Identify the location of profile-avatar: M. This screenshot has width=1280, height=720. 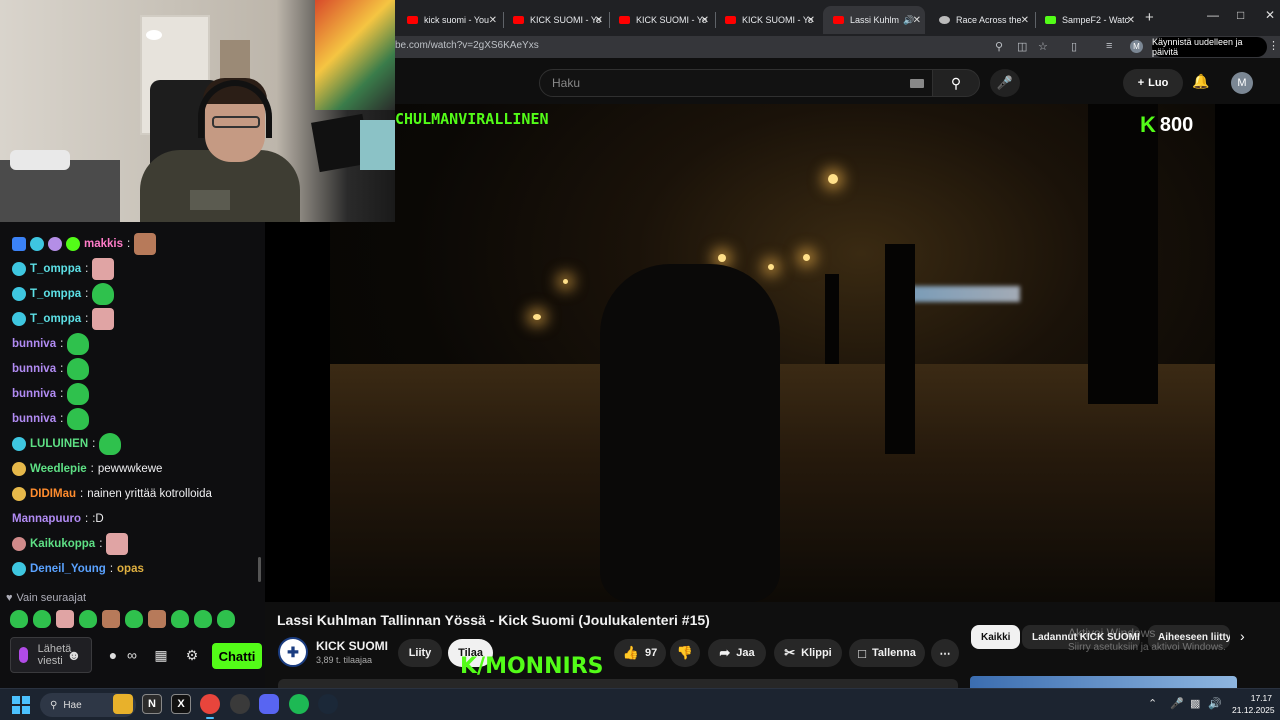
(1136, 46).